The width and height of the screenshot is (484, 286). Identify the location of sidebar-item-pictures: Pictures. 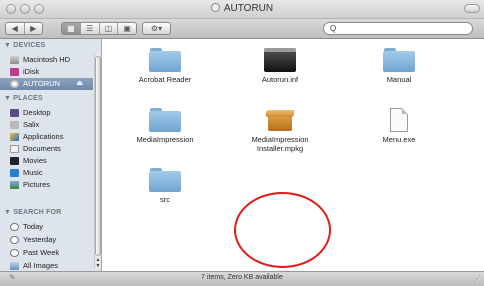
(46, 185).